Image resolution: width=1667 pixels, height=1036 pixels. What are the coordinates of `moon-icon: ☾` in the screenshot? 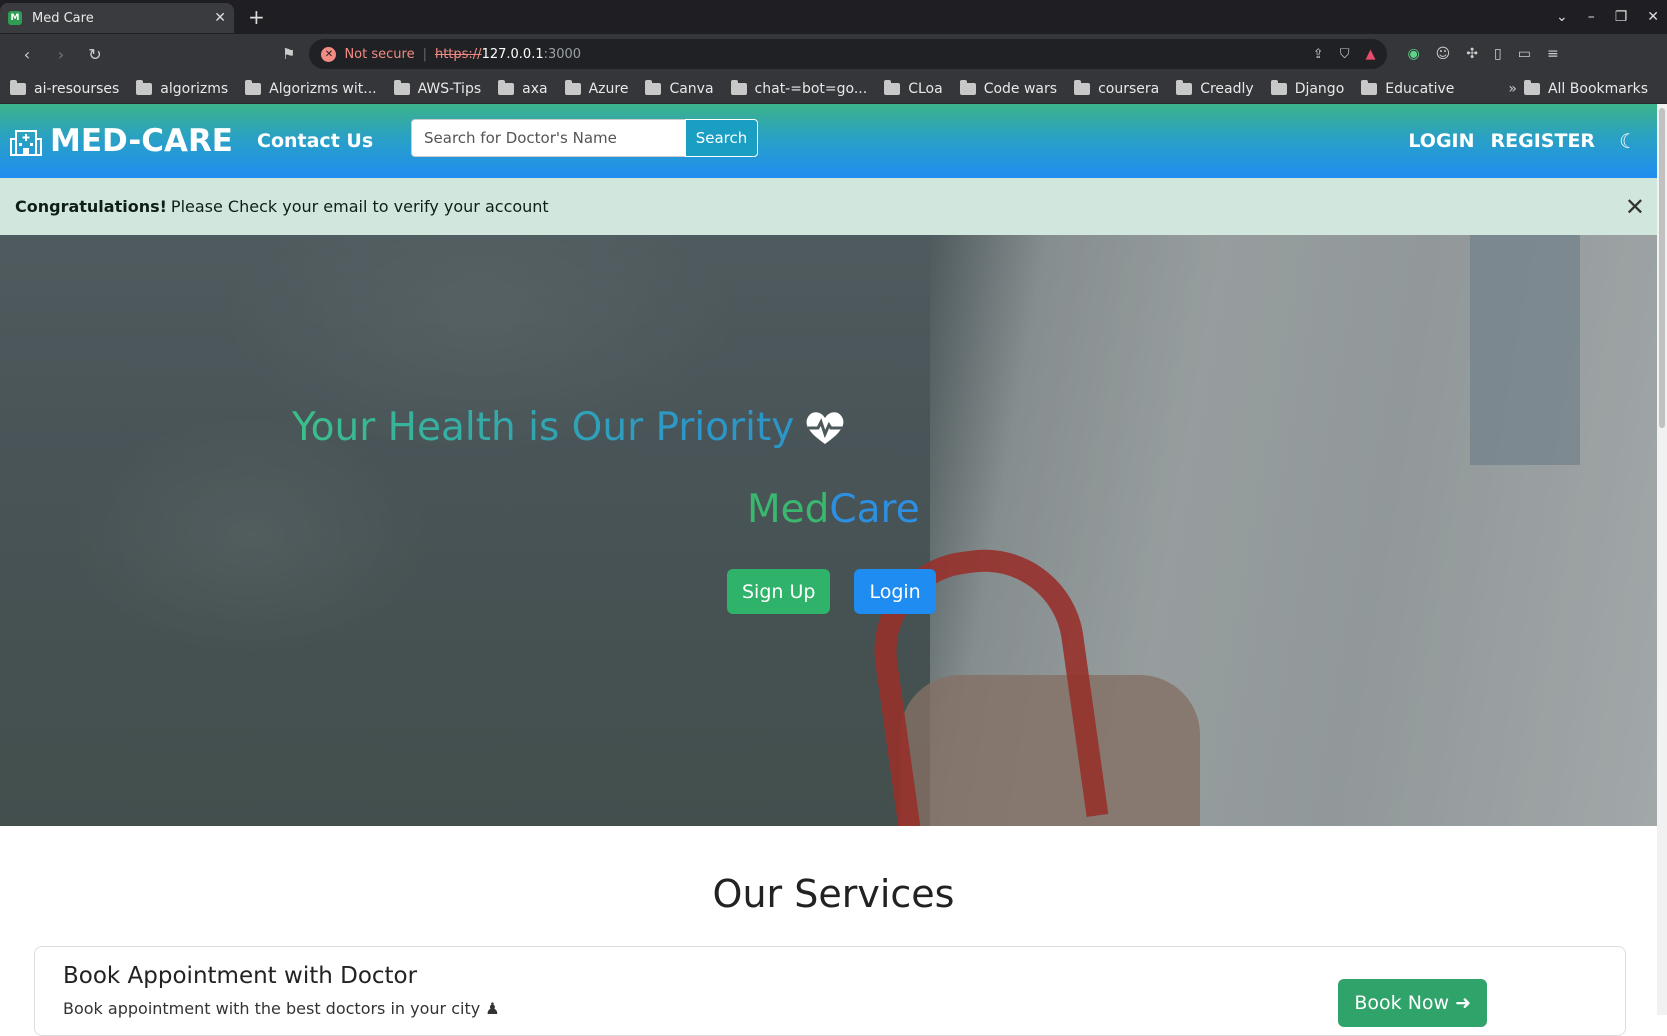 It's located at (1628, 141).